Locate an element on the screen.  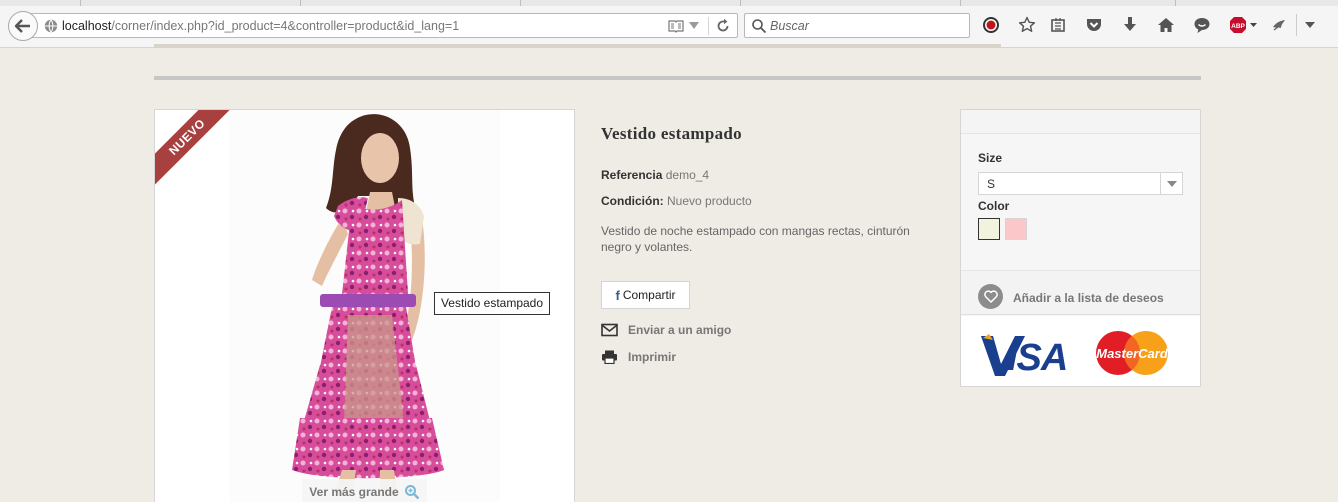
facebook-share-button: f Compartir is located at coordinates (645, 295).